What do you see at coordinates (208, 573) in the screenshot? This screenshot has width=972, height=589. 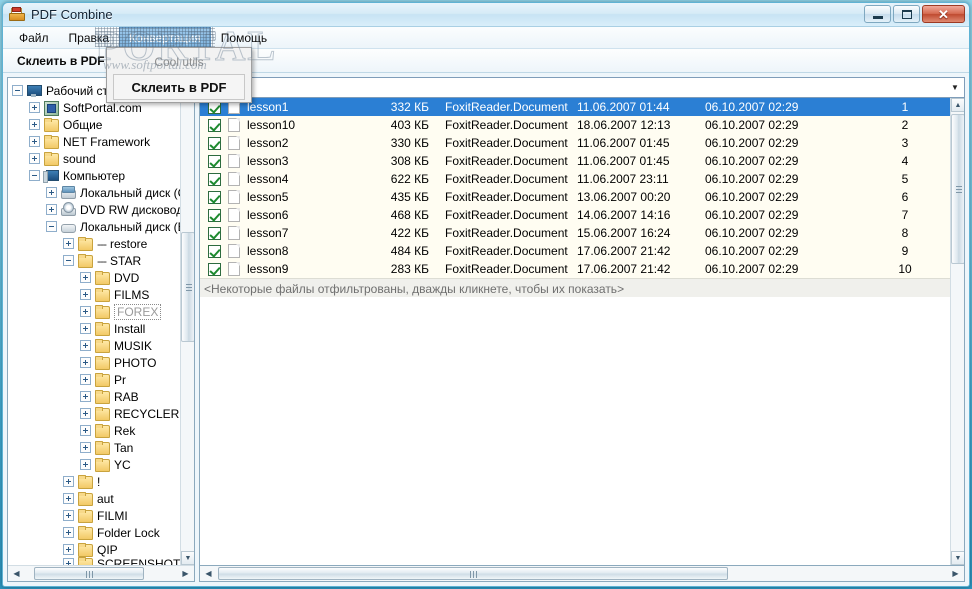 I see `list-scroll-left-icon: ◀` at bounding box center [208, 573].